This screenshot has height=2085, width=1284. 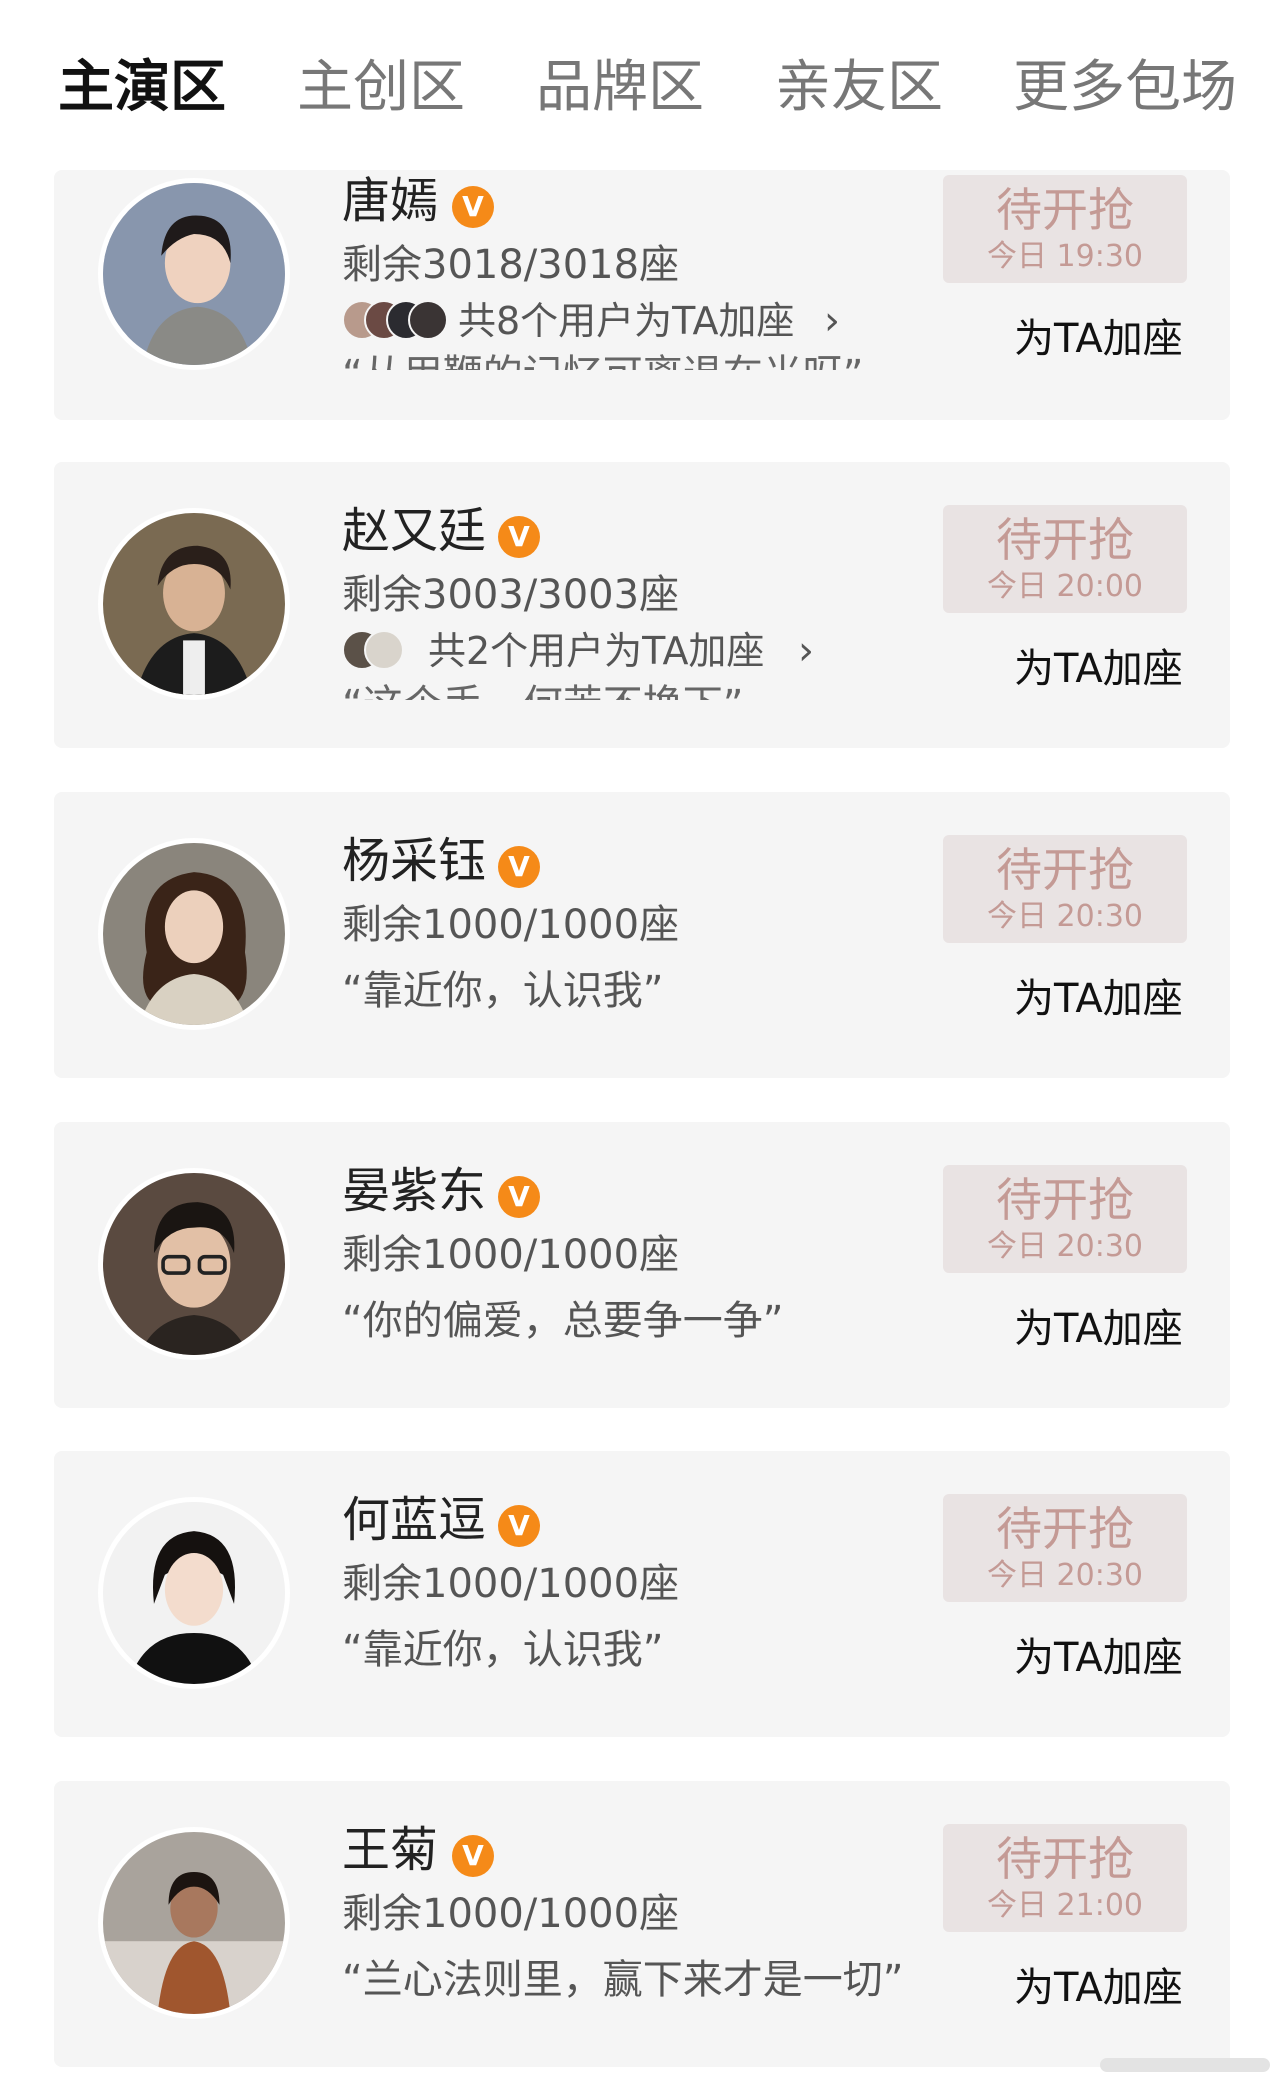 I want to click on status-badge: 待开抢 今日 19:30, so click(x=1065, y=229).